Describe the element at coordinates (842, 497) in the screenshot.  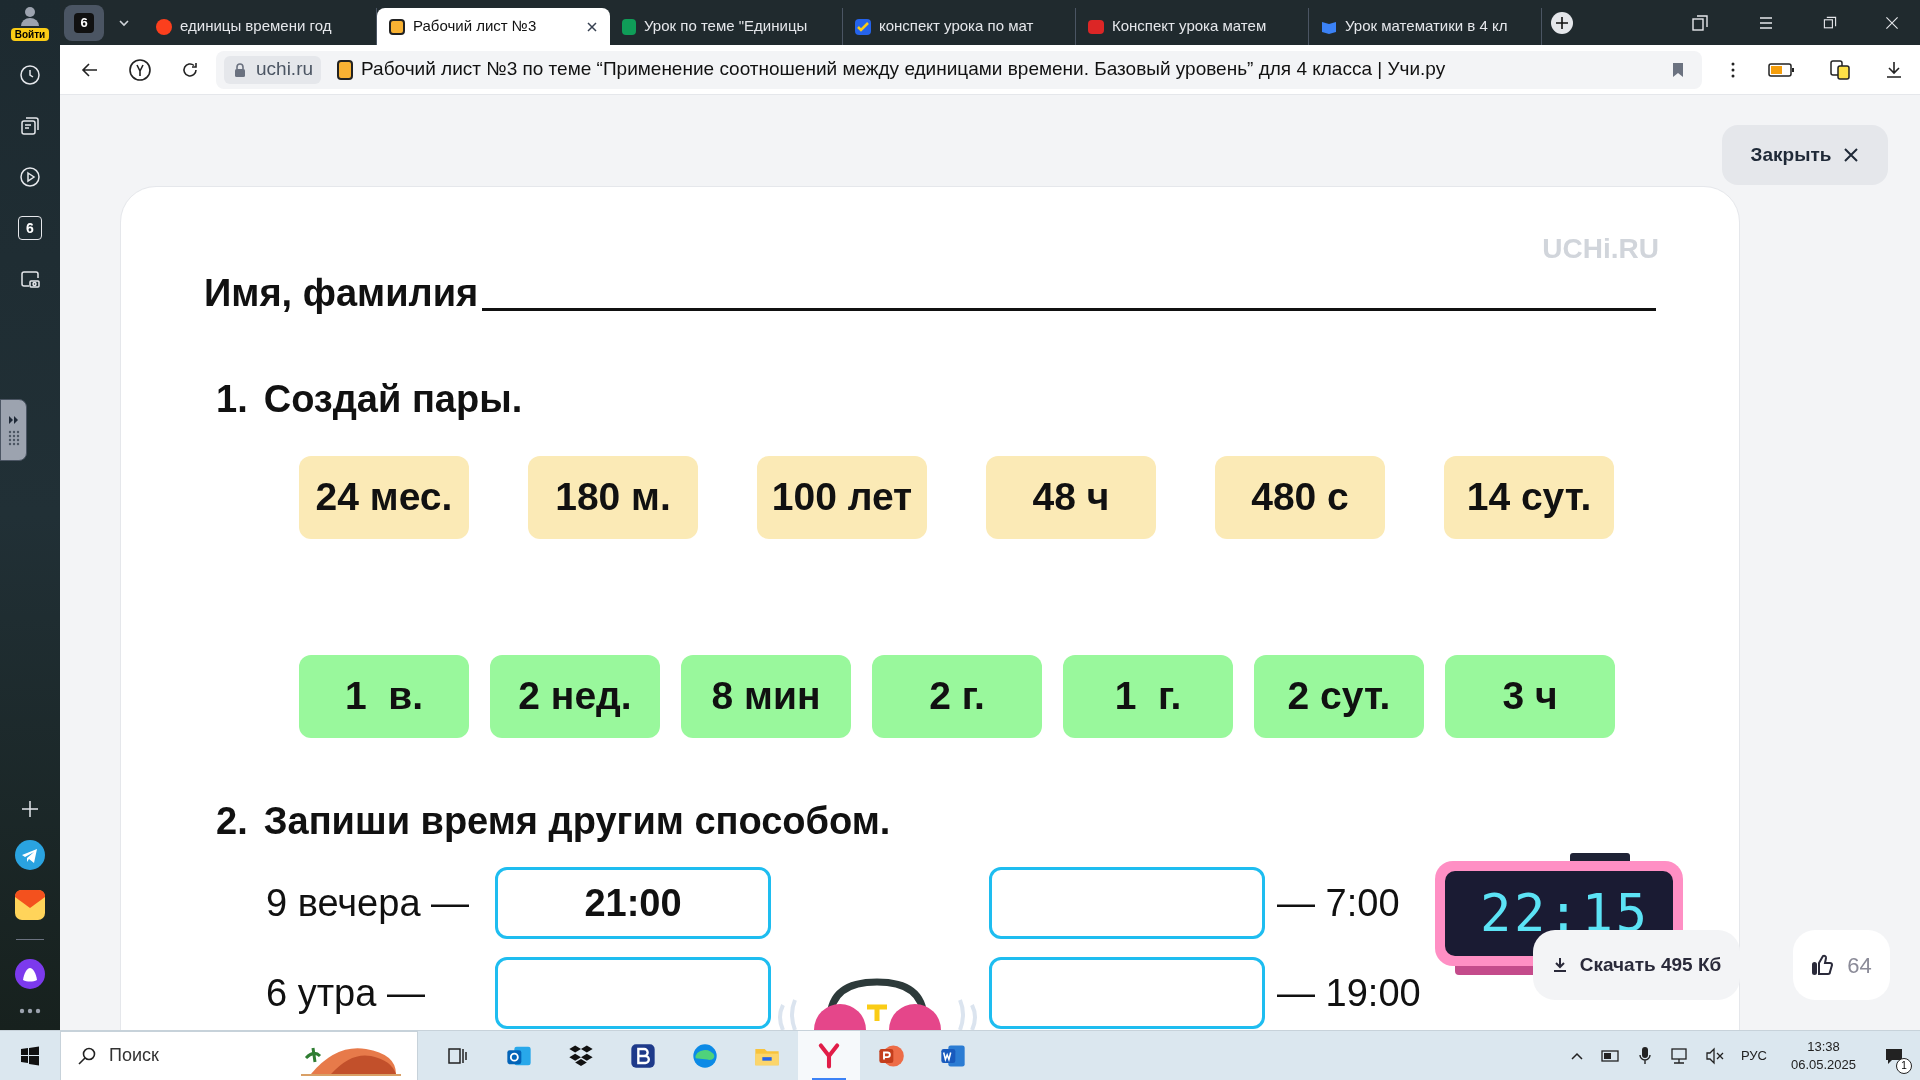
I see `answer-card: 100 лет` at that location.